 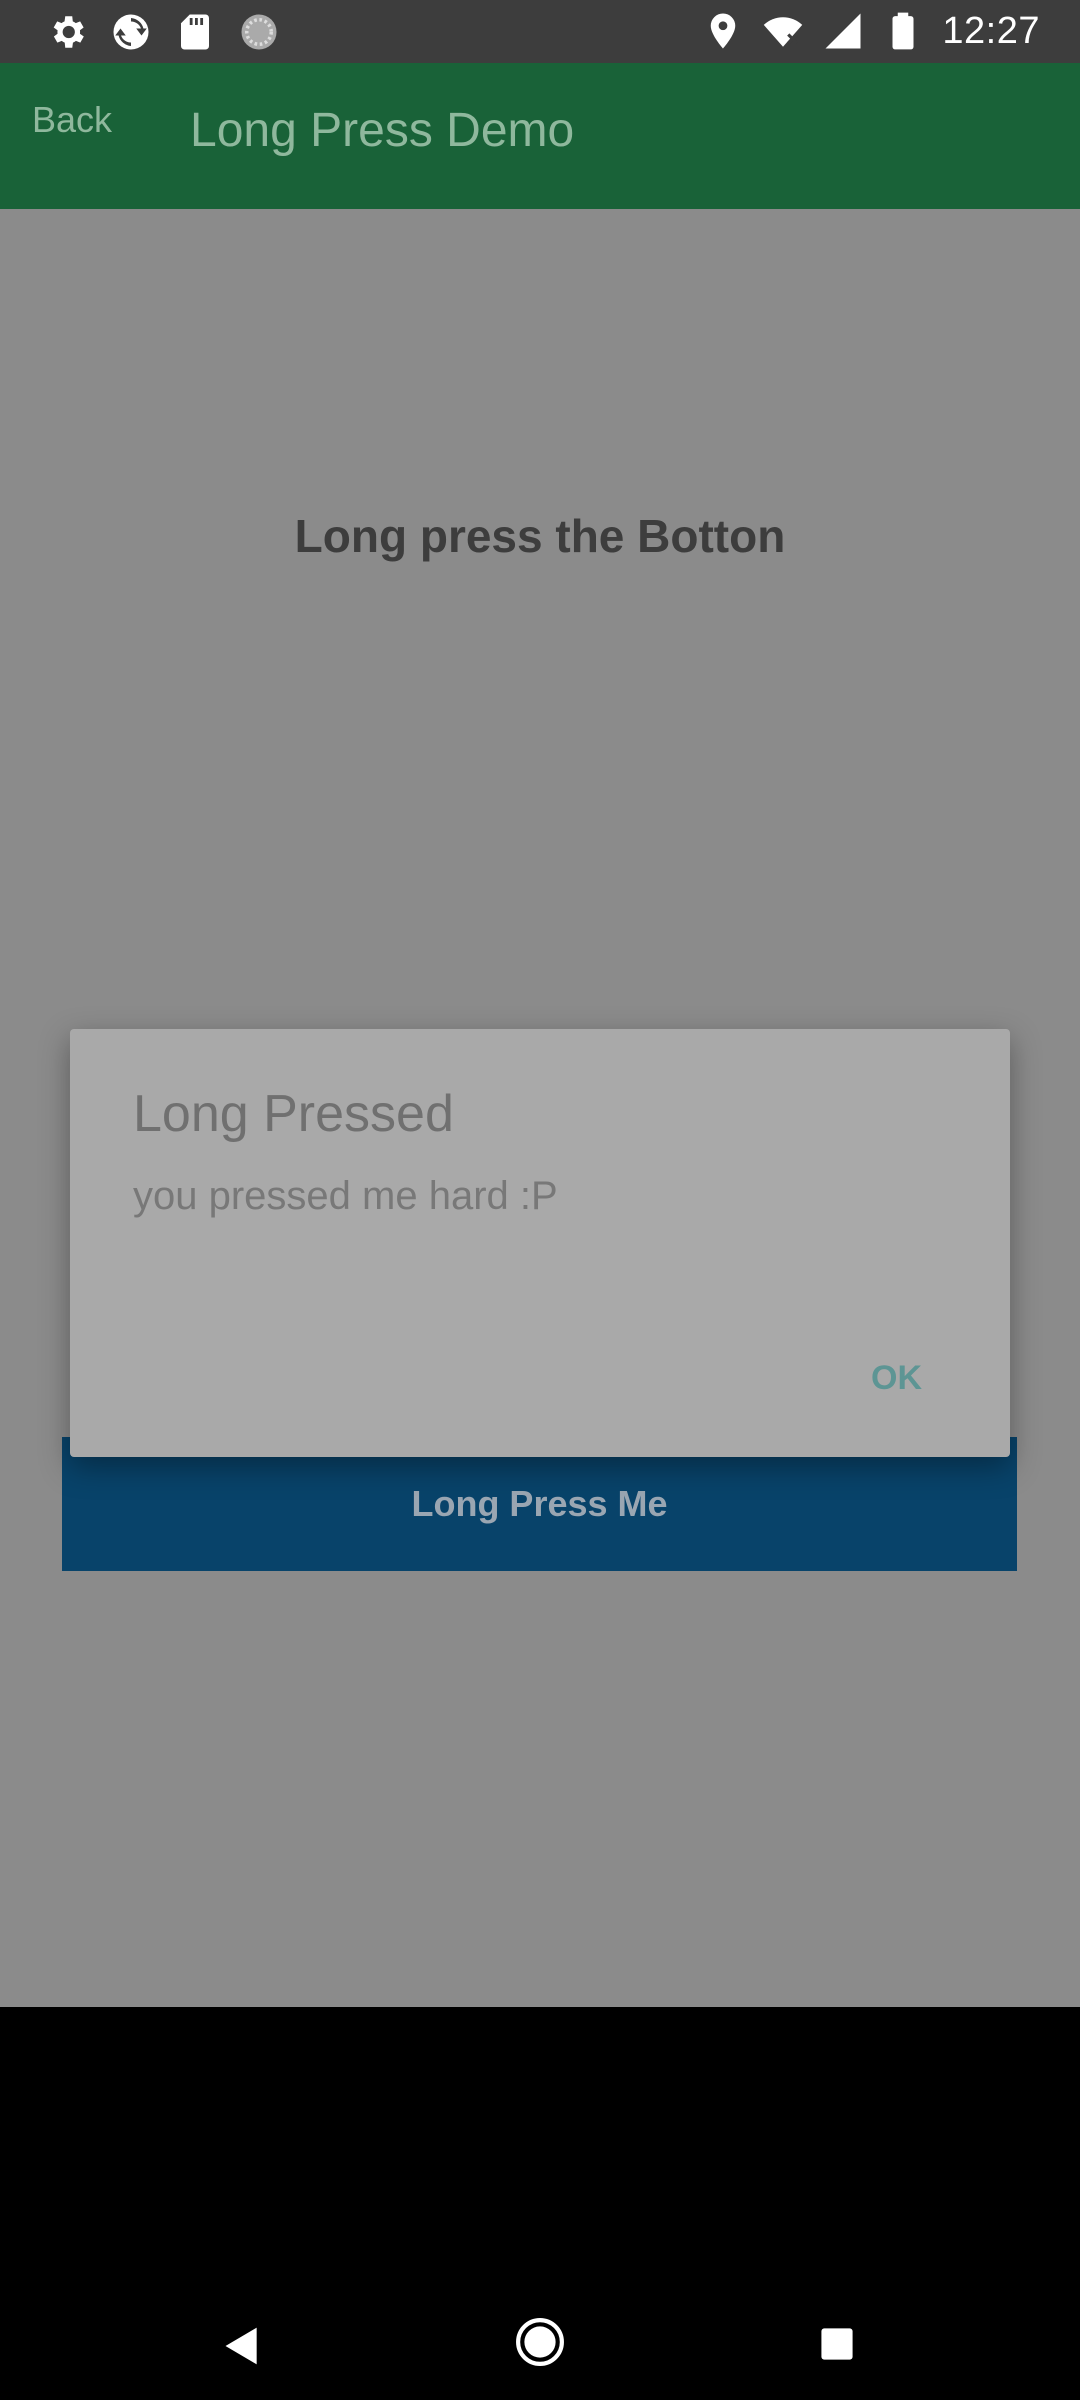 What do you see at coordinates (195, 32) in the screenshot?
I see `sd-card-icon` at bounding box center [195, 32].